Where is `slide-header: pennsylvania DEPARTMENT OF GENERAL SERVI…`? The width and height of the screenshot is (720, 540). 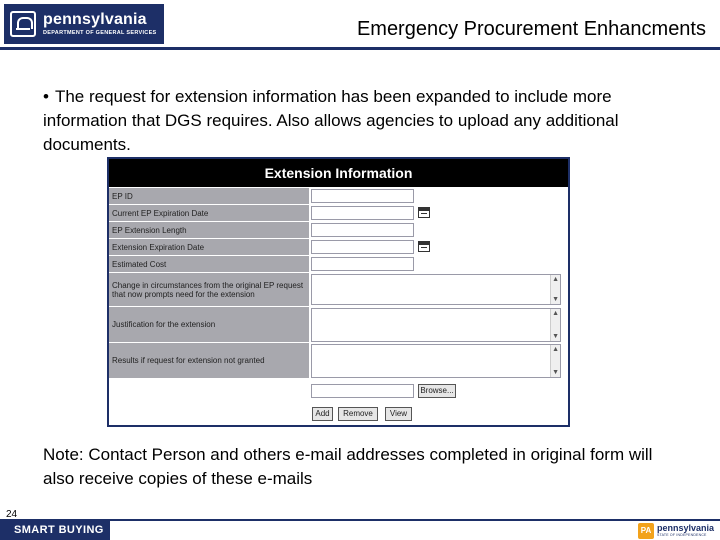 slide-header: pennsylvania DEPARTMENT OF GENERAL SERVI… is located at coordinates (360, 25).